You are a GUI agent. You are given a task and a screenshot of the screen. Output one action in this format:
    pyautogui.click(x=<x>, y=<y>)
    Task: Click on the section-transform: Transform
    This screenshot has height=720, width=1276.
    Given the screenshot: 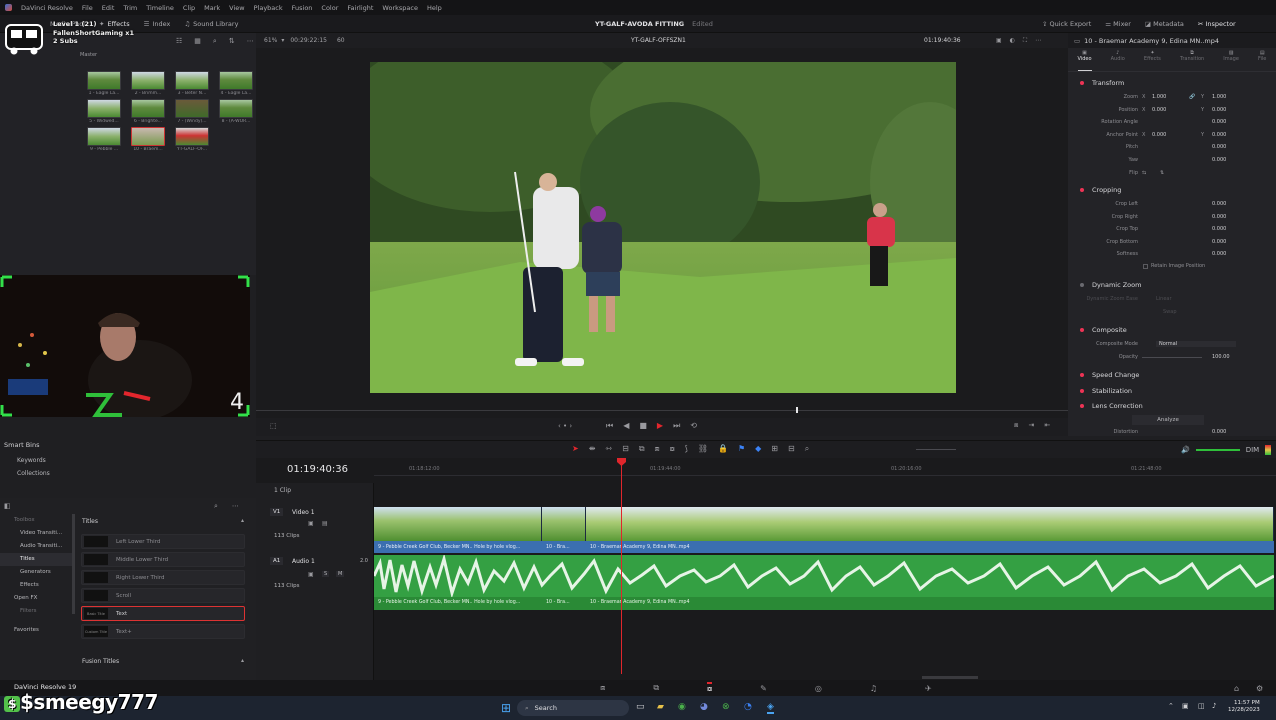 What is the action you would take?
    pyautogui.click(x=1168, y=82)
    